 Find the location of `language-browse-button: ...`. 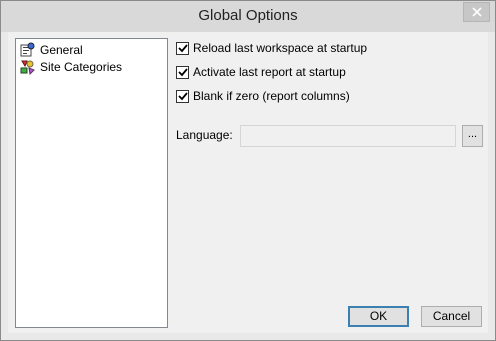

language-browse-button: ... is located at coordinates (472, 136).